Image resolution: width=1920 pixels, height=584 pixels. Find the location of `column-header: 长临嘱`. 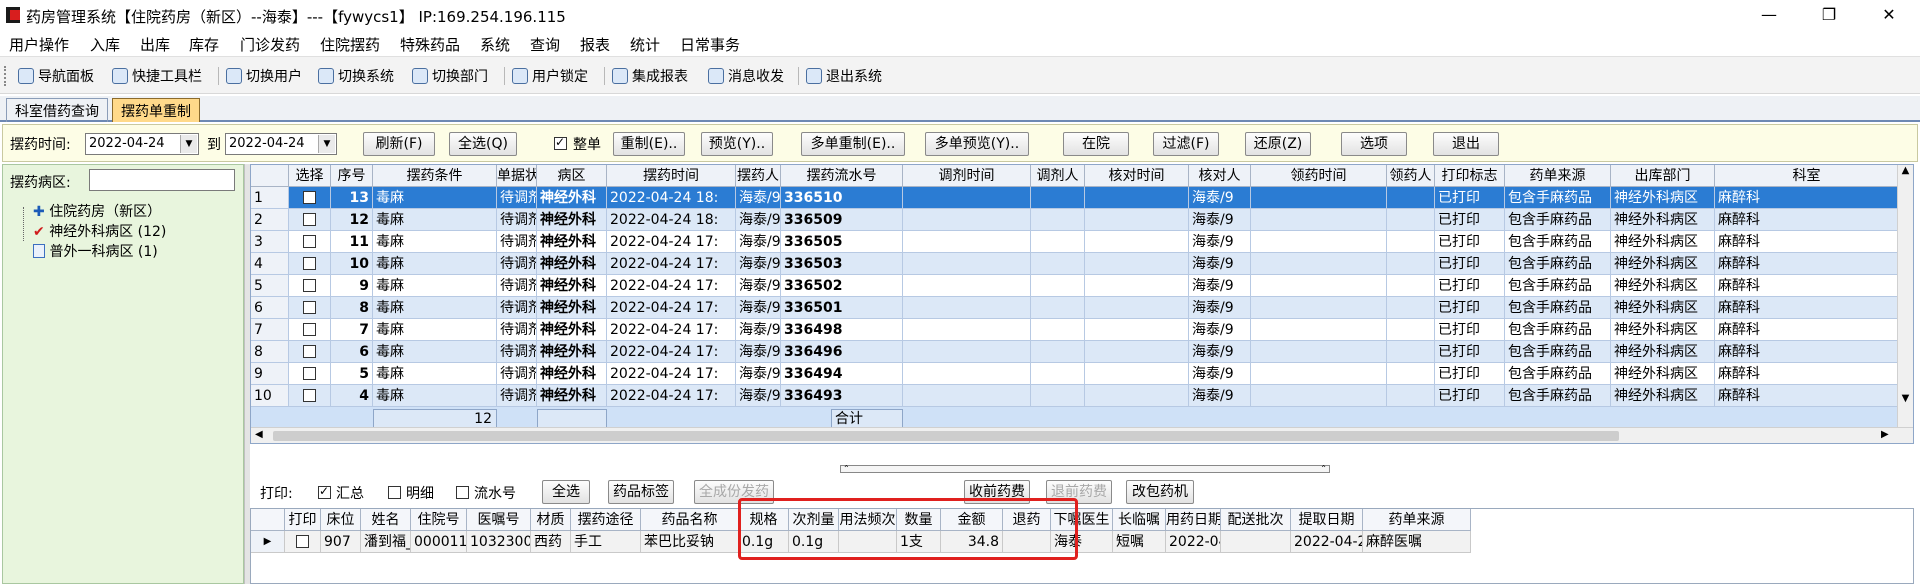

column-header: 长临嘱 is located at coordinates (1139, 520).